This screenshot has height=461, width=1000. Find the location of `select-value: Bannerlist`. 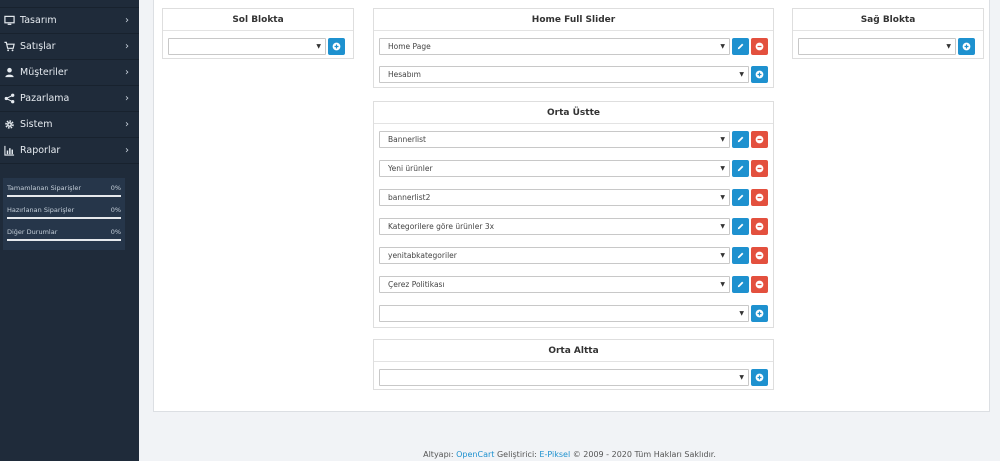

select-value: Bannerlist is located at coordinates (407, 139).